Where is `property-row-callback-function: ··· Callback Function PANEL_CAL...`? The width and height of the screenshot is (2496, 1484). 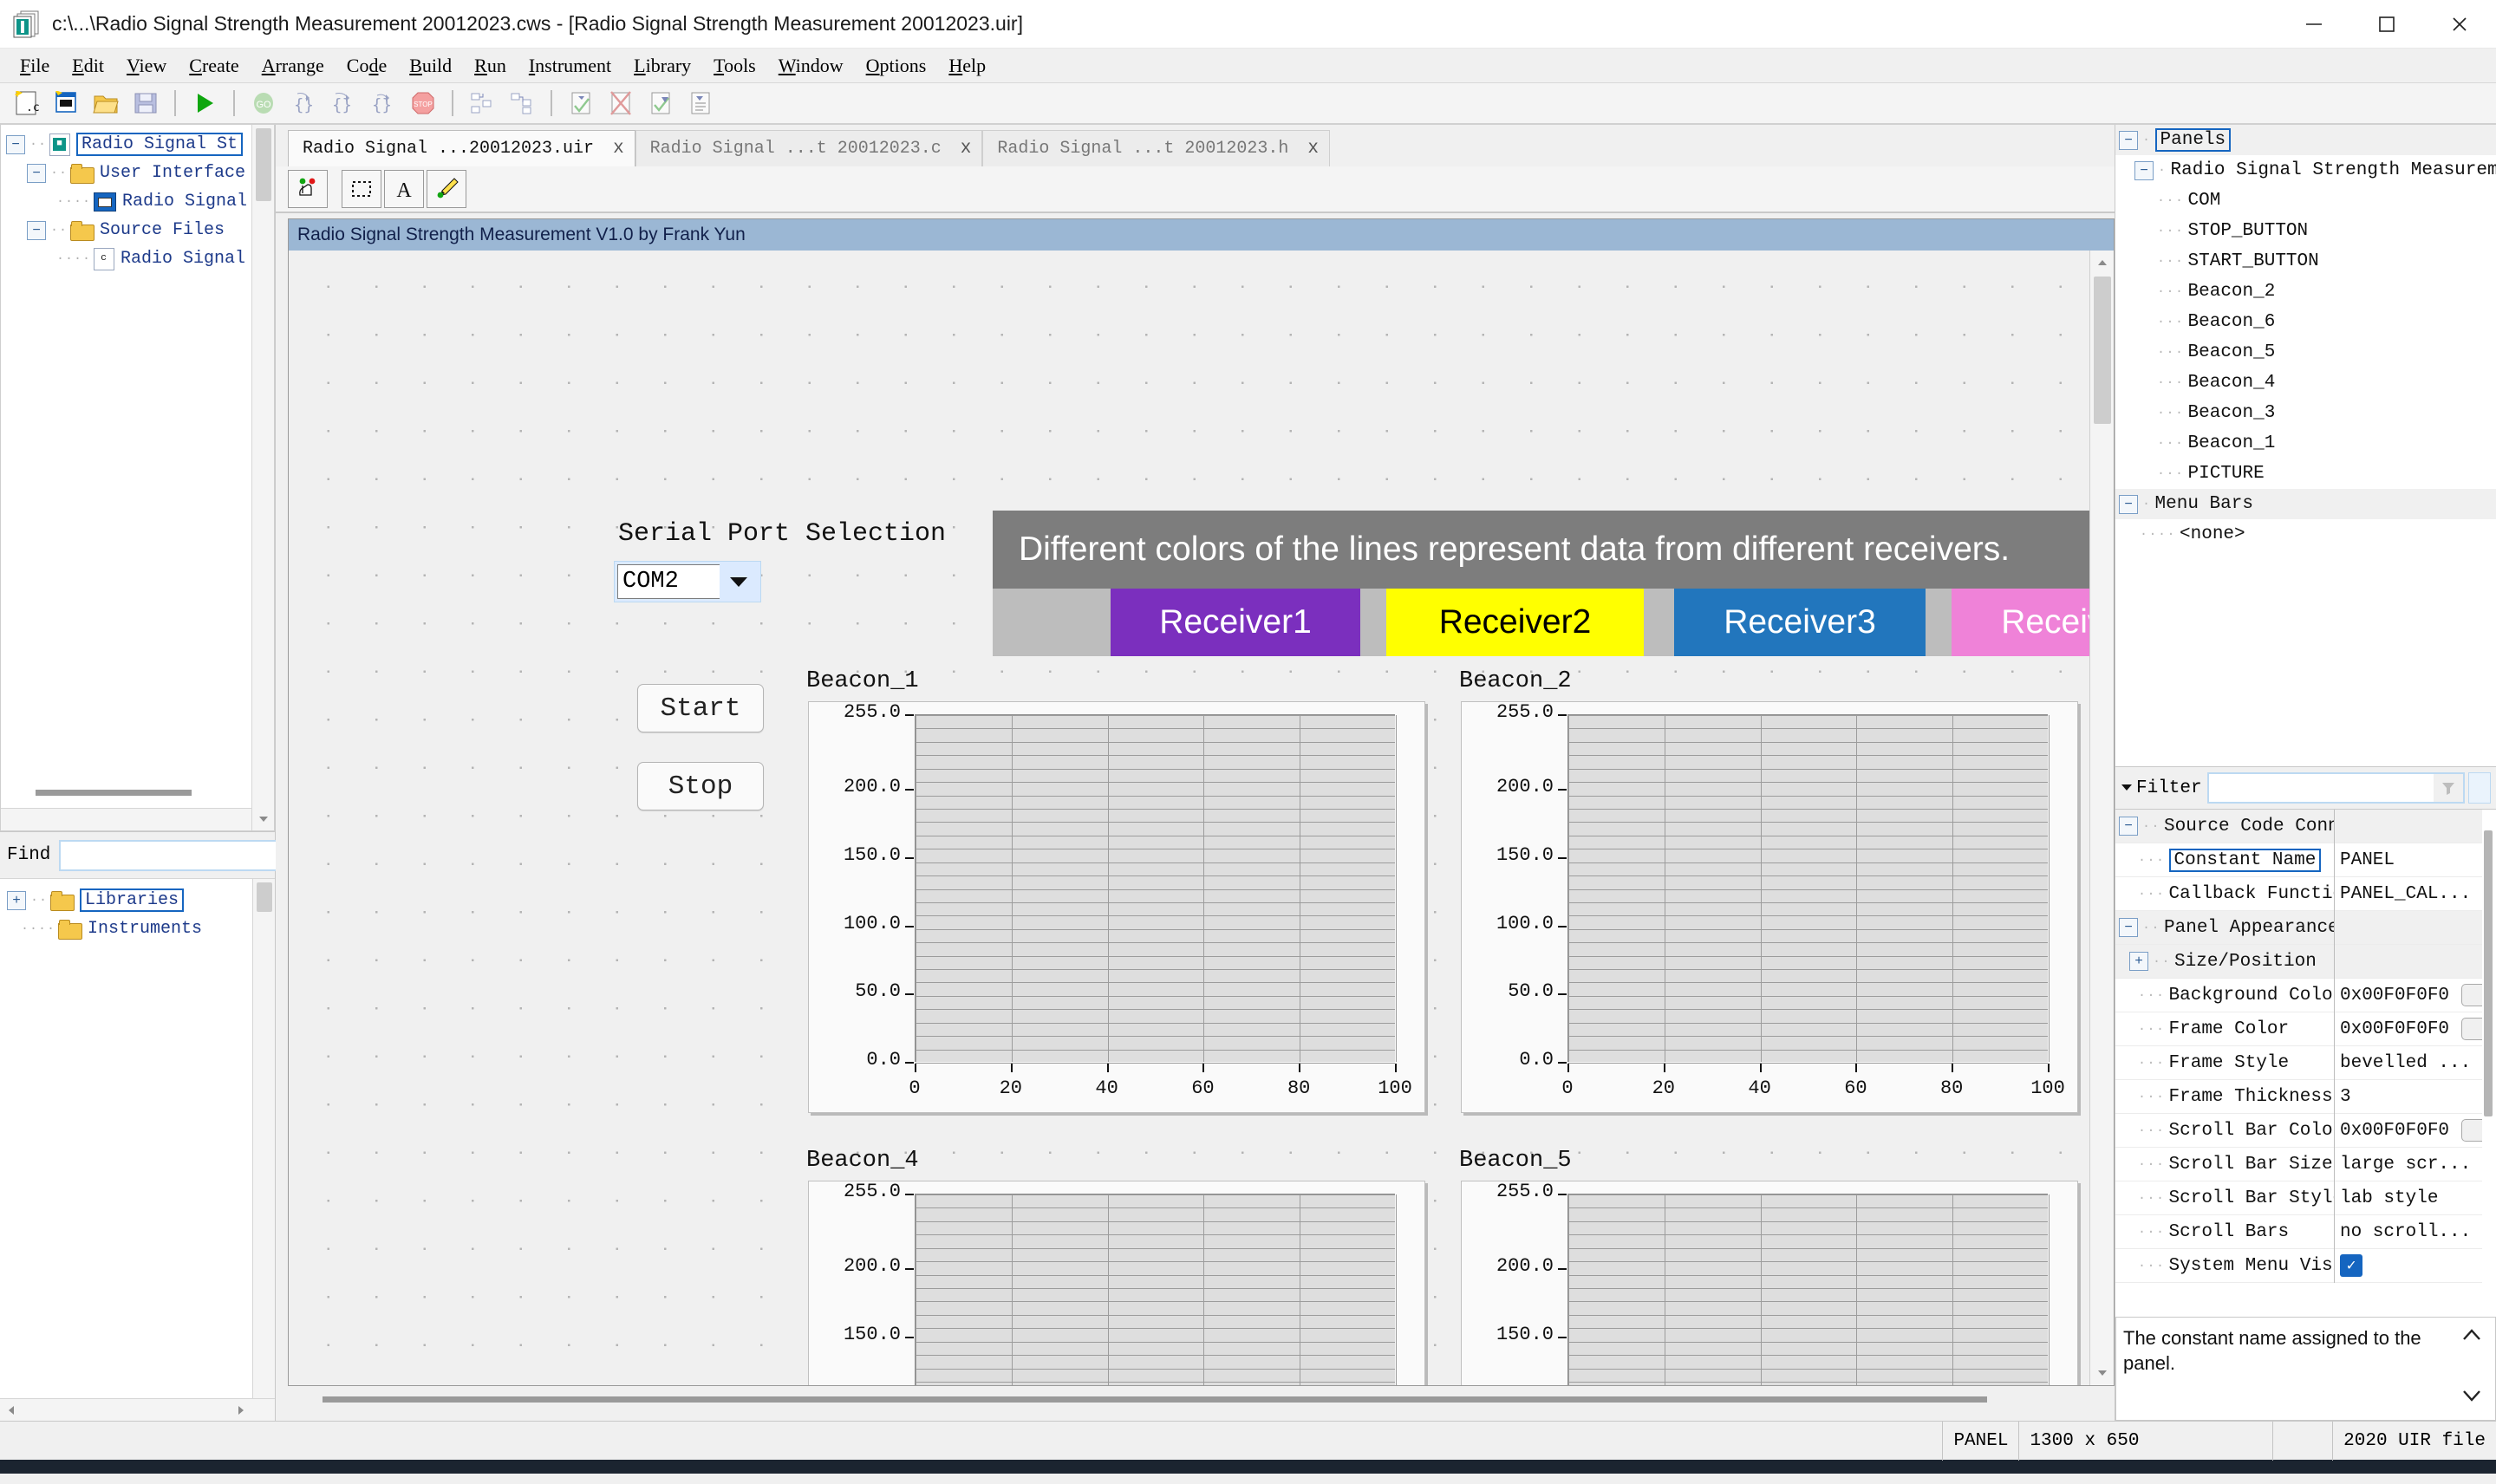
property-row-callback-function: ··· Callback Function PANEL_CAL... is located at coordinates (2305, 893).